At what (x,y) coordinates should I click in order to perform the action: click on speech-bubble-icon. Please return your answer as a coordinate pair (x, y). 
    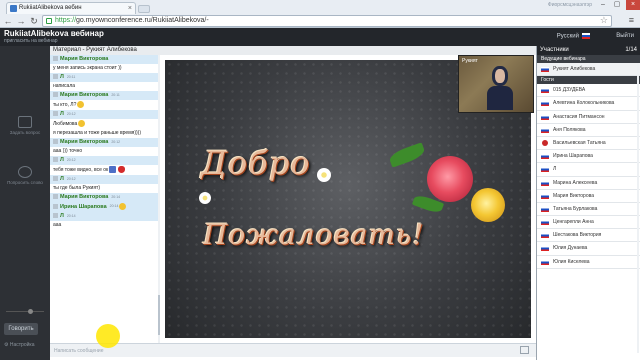
    Looking at the image, I should click on (25, 122).